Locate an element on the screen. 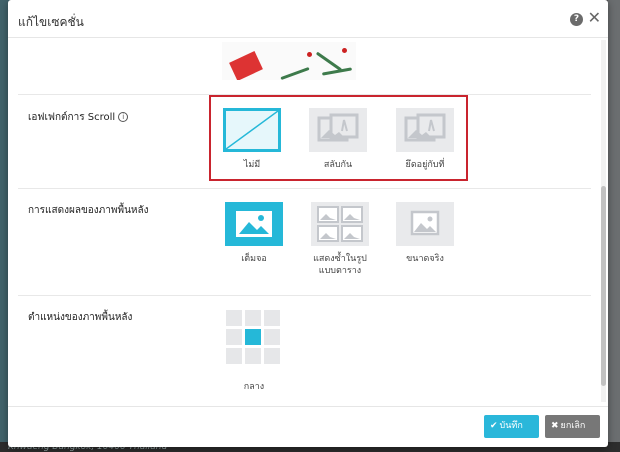  close-icon: ✕ is located at coordinates (594, 18).